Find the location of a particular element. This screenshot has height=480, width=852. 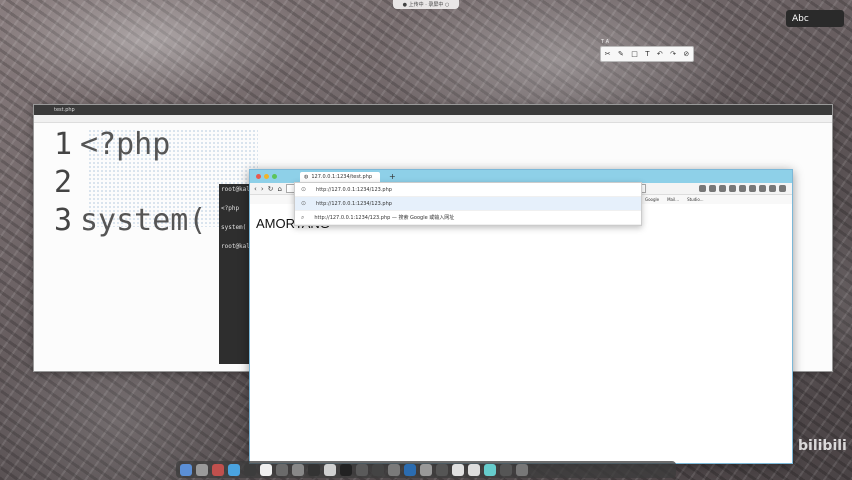

close-window-button is located at coordinates (258, 176).